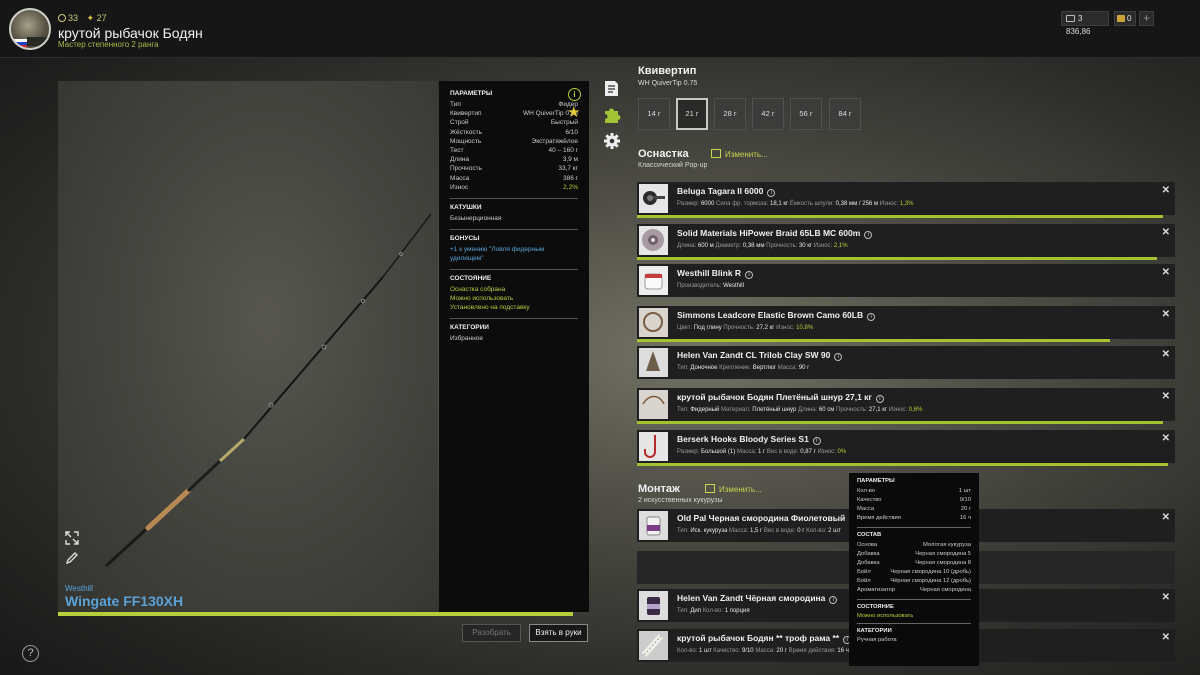 This screenshot has width=1200, height=675. Describe the element at coordinates (845, 114) in the screenshot. I see `quivertip-option: 84 г` at that location.